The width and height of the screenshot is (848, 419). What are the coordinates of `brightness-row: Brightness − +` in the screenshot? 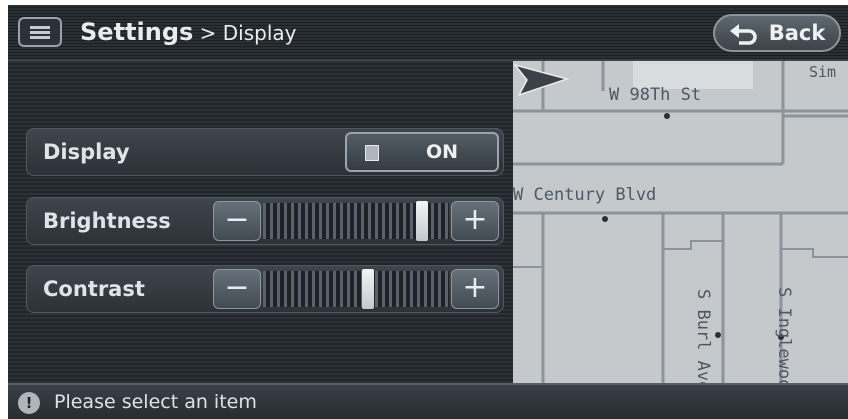 It's located at (265, 221).